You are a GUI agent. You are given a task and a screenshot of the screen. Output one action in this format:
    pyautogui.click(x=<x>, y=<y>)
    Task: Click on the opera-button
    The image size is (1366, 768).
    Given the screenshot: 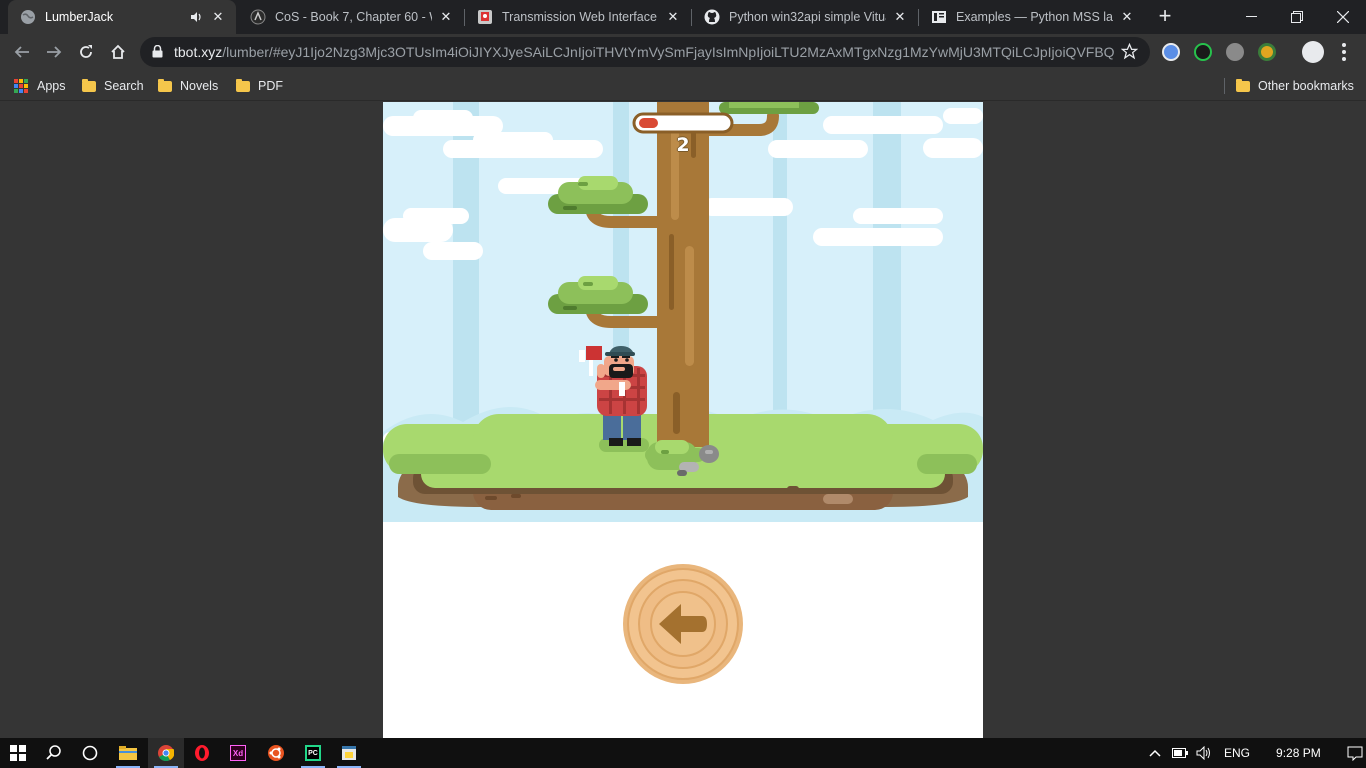 What is the action you would take?
    pyautogui.click(x=202, y=753)
    